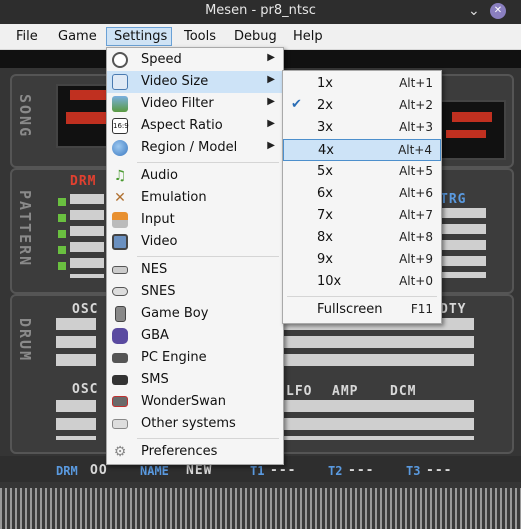 This screenshot has height=529, width=521. What do you see at coordinates (195, 292) in the screenshot?
I see `menu-item-snes: SNES` at bounding box center [195, 292].